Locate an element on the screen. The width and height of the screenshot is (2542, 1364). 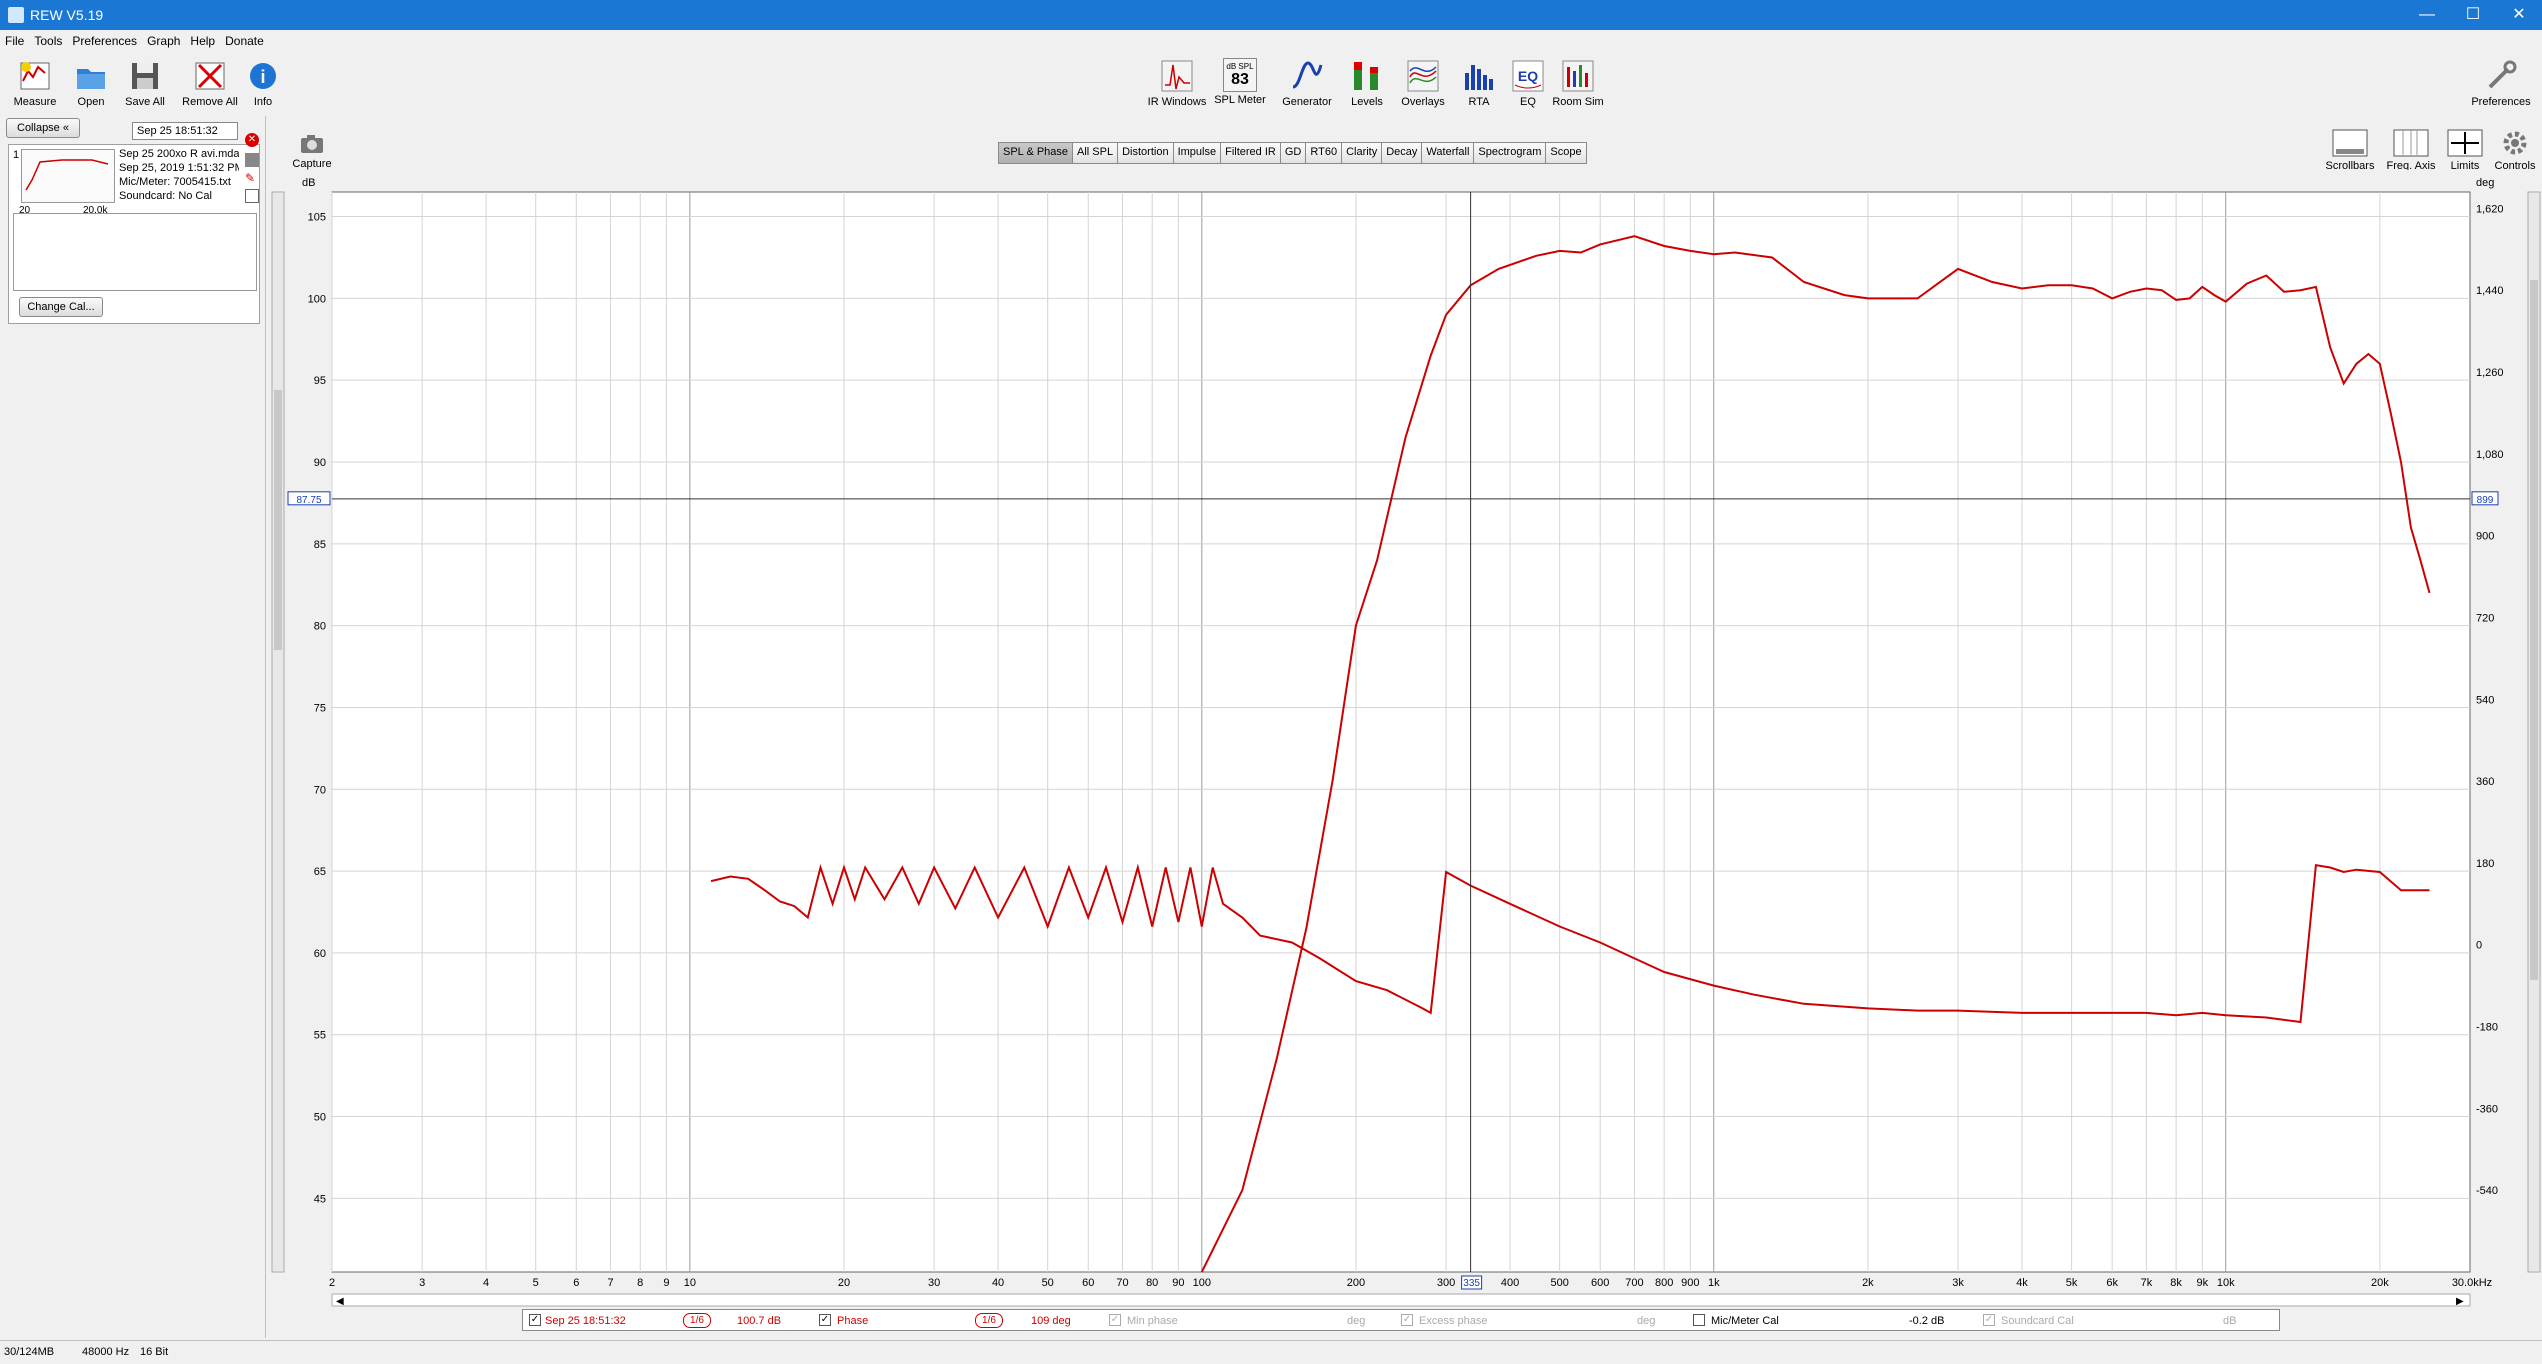
collapse-button: Collapse « is located at coordinates (43, 128).